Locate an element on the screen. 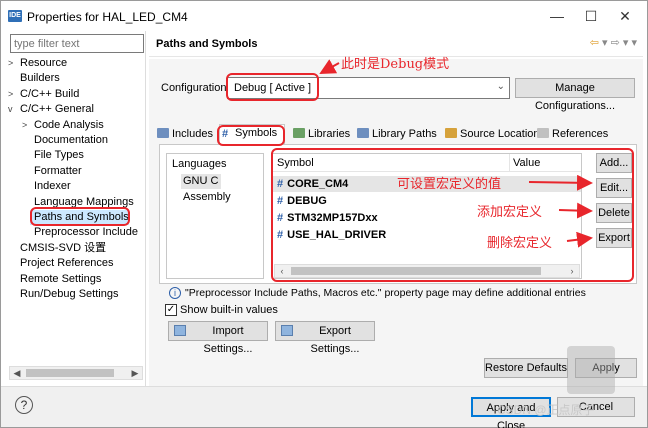  watermark-logo is located at coordinates (591, 370).